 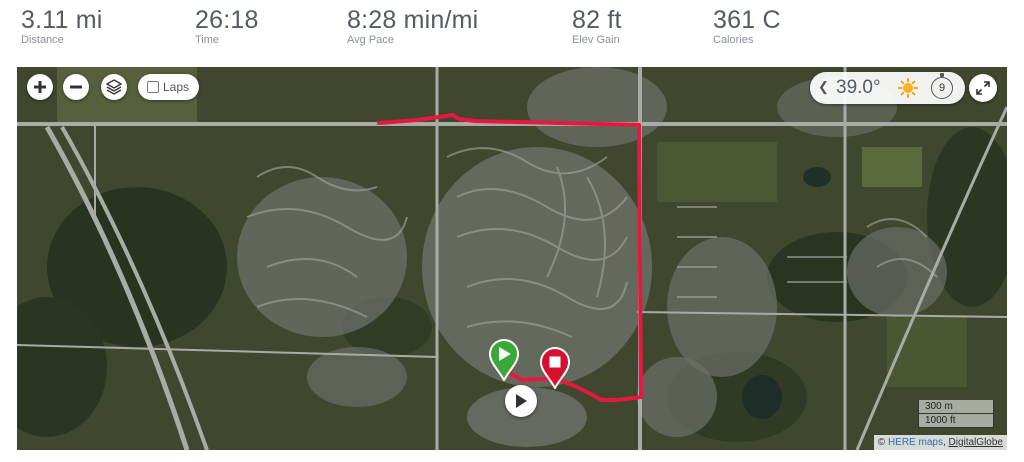 I want to click on stat-avg-pace: 8:28 min/mi Avg Pace, so click(x=412, y=26).